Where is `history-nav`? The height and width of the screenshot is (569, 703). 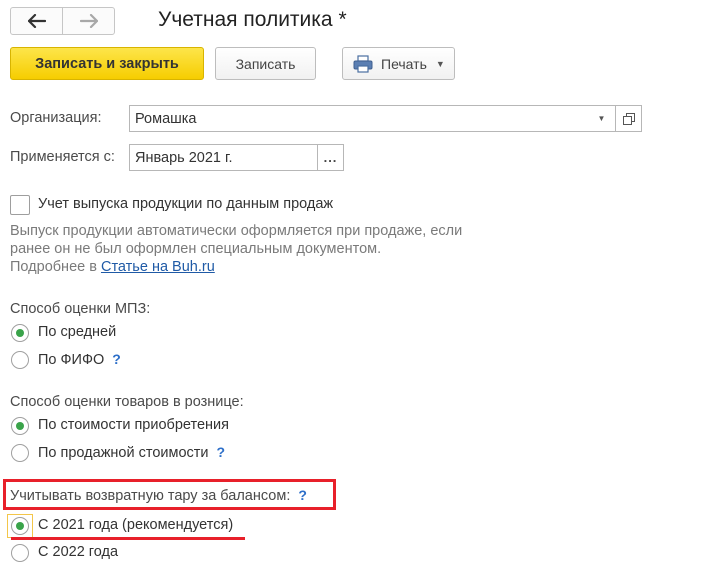
history-nav is located at coordinates (62, 21).